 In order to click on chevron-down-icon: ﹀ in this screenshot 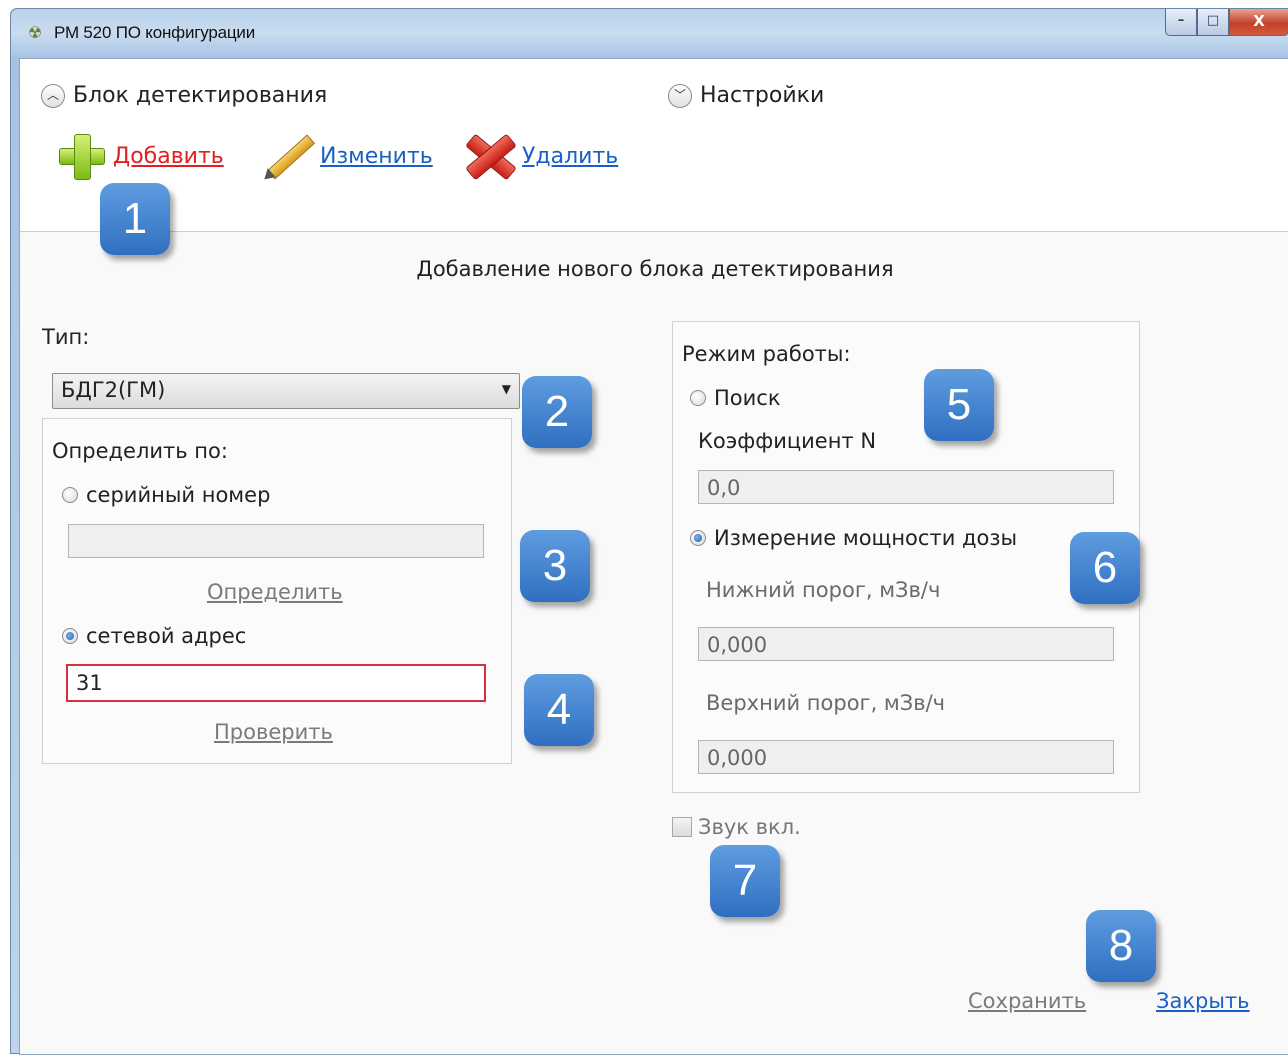, I will do `click(680, 95)`.